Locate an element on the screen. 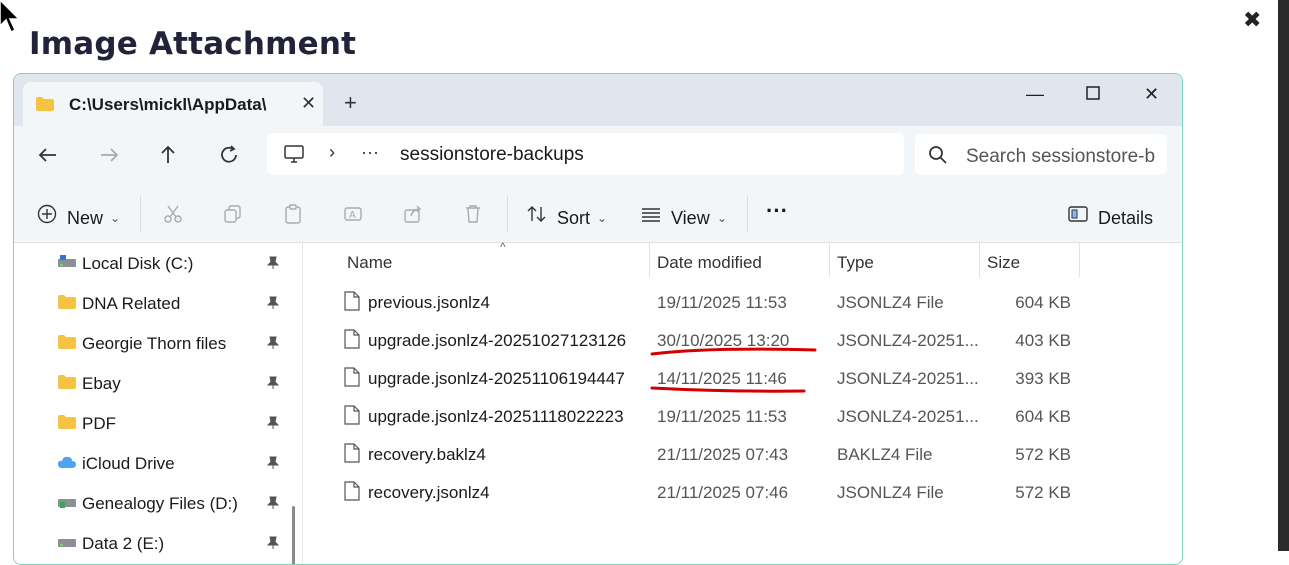  sidebar-item-dna-related: DNA Related is located at coordinates (150, 303).